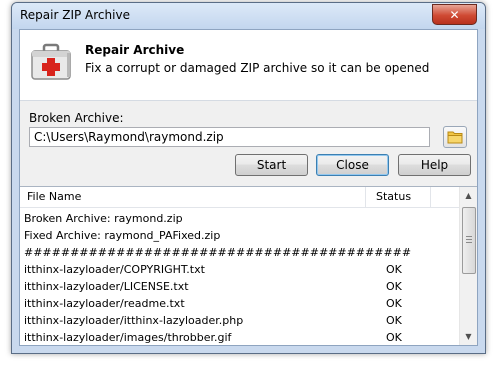 The image size is (496, 365). What do you see at coordinates (240, 219) in the screenshot?
I see `list-item: Broken Archive: raymond.zip` at bounding box center [240, 219].